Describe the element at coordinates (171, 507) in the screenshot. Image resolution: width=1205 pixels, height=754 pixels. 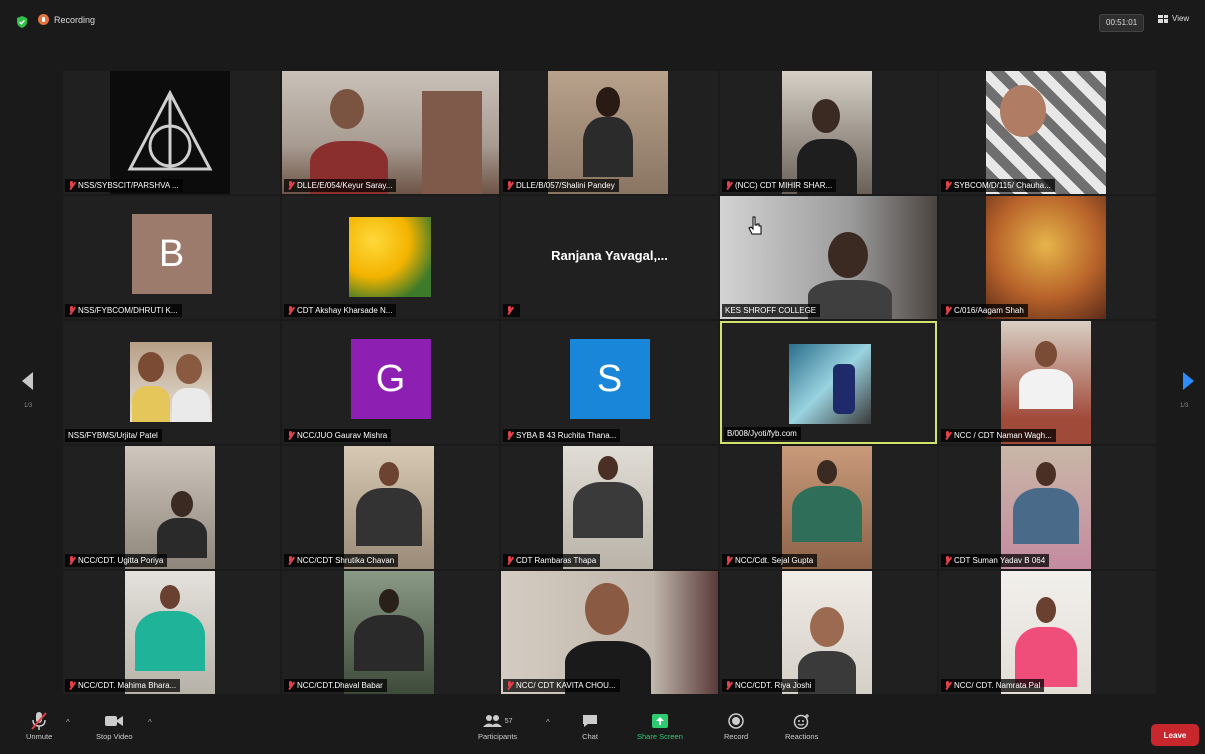
I see `participant-tile: NCC/CDT. Ugitta Poriya` at that location.